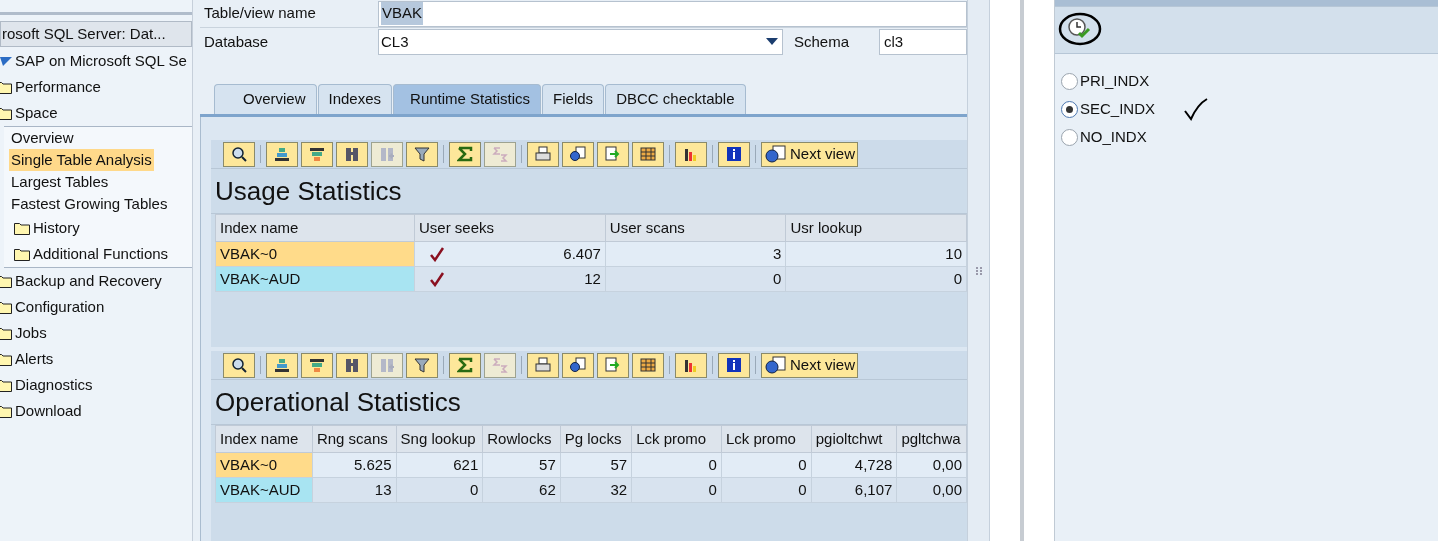  Describe the element at coordinates (81, 160) in the screenshot. I see `tree-item: Single Table Analysis` at that location.